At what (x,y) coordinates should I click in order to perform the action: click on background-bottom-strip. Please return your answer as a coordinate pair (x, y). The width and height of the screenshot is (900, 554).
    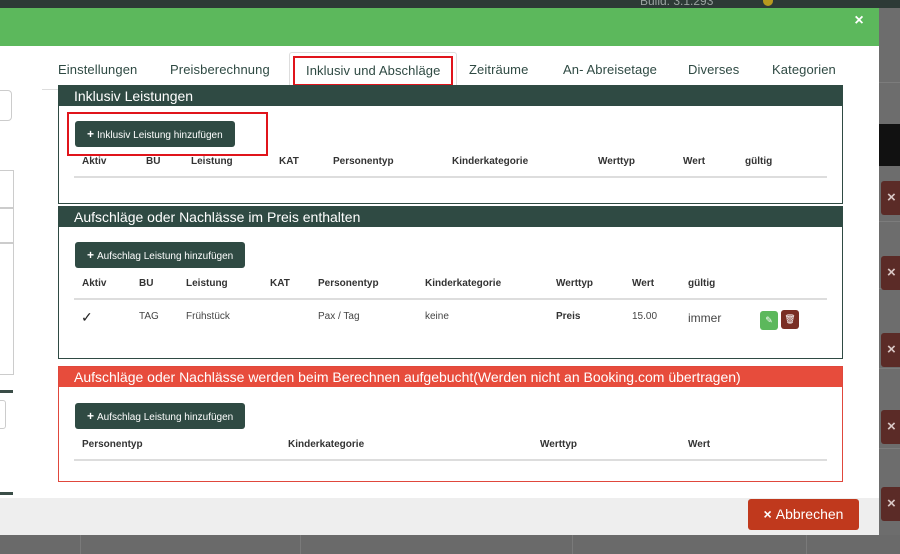
    Looking at the image, I should click on (450, 544).